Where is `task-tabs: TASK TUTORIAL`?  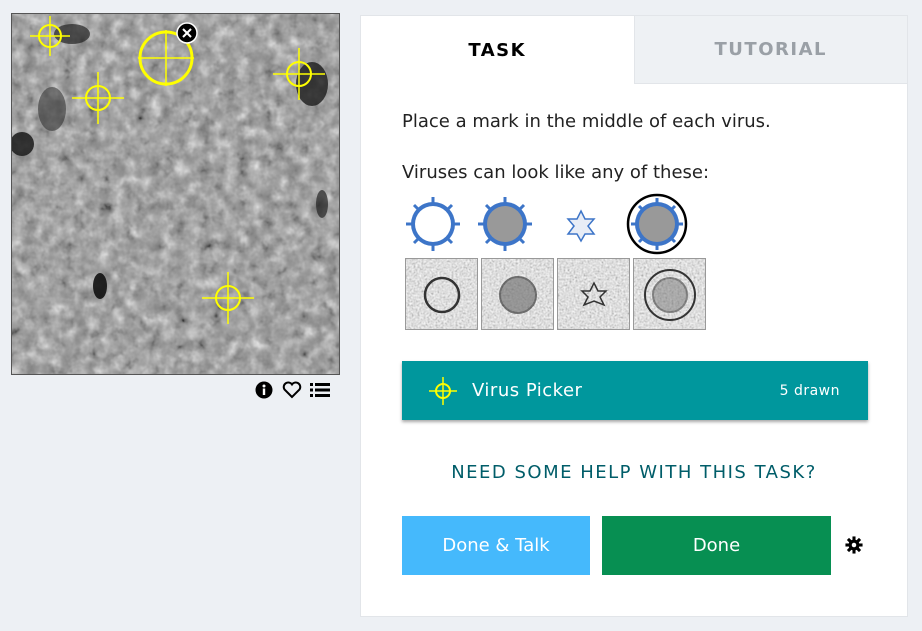 task-tabs: TASK TUTORIAL is located at coordinates (634, 50).